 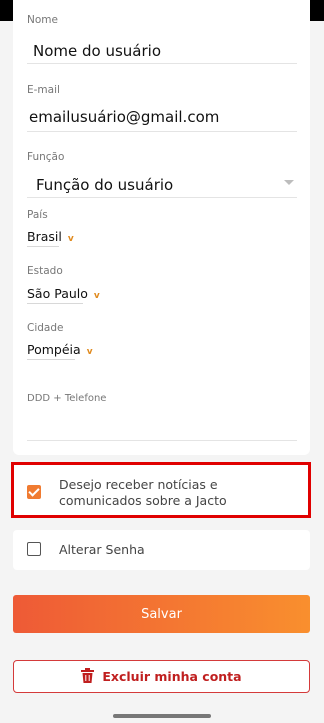 I want to click on name-field: Nome do usuário, so click(x=97, y=51).